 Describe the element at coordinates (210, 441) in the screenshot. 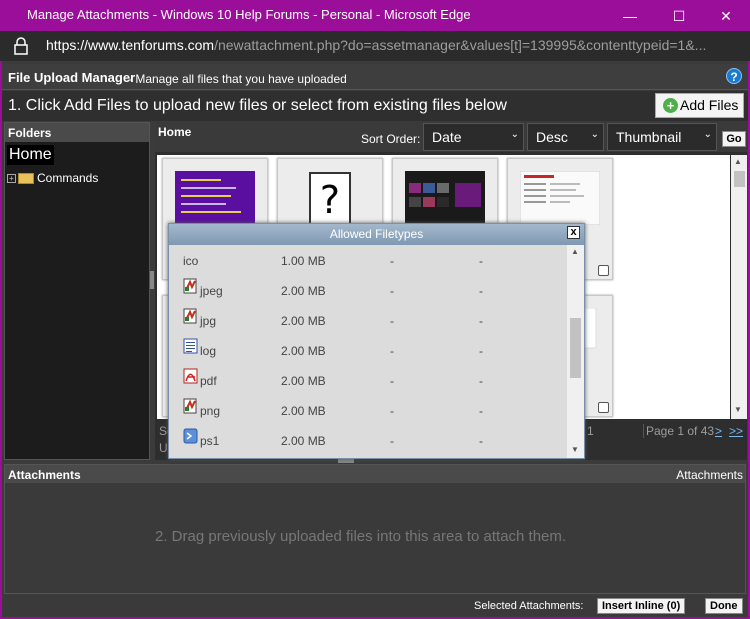

I see `filetype-ext: ps1` at that location.